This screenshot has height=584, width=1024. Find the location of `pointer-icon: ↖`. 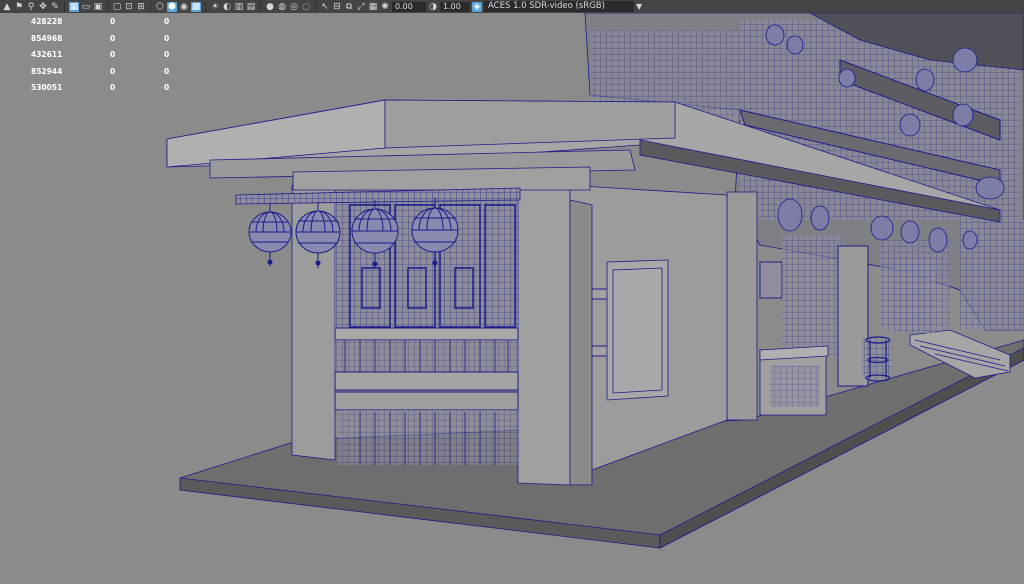

pointer-icon: ↖ is located at coordinates (325, 7).